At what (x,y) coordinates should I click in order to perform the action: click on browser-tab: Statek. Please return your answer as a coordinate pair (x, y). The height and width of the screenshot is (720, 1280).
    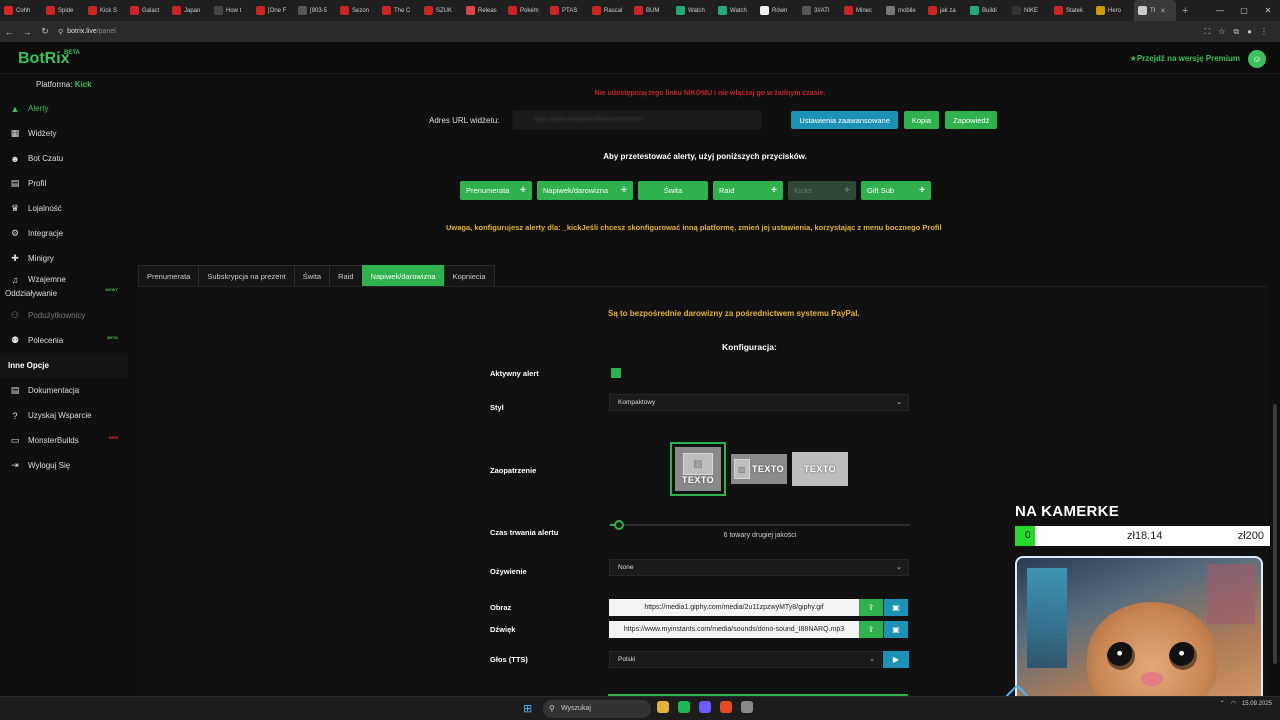
    Looking at the image, I should click on (1071, 10).